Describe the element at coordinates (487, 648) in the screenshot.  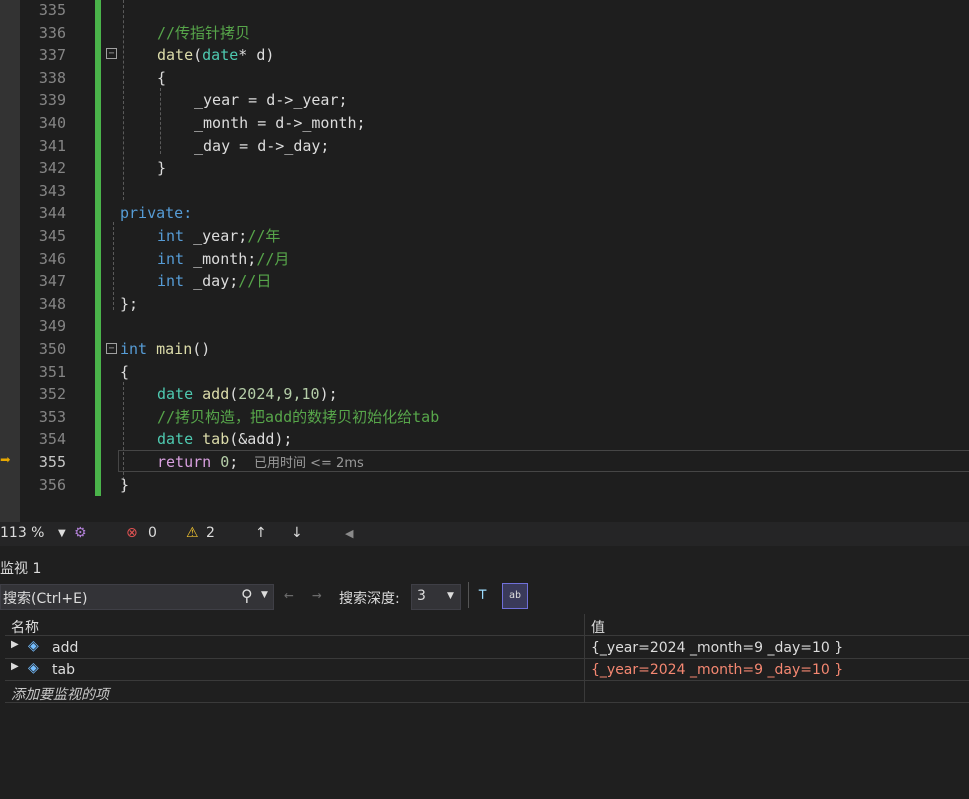
I see `table-row: ▶ ◈ add {_year=2024 _month=9 _day=10 }` at that location.